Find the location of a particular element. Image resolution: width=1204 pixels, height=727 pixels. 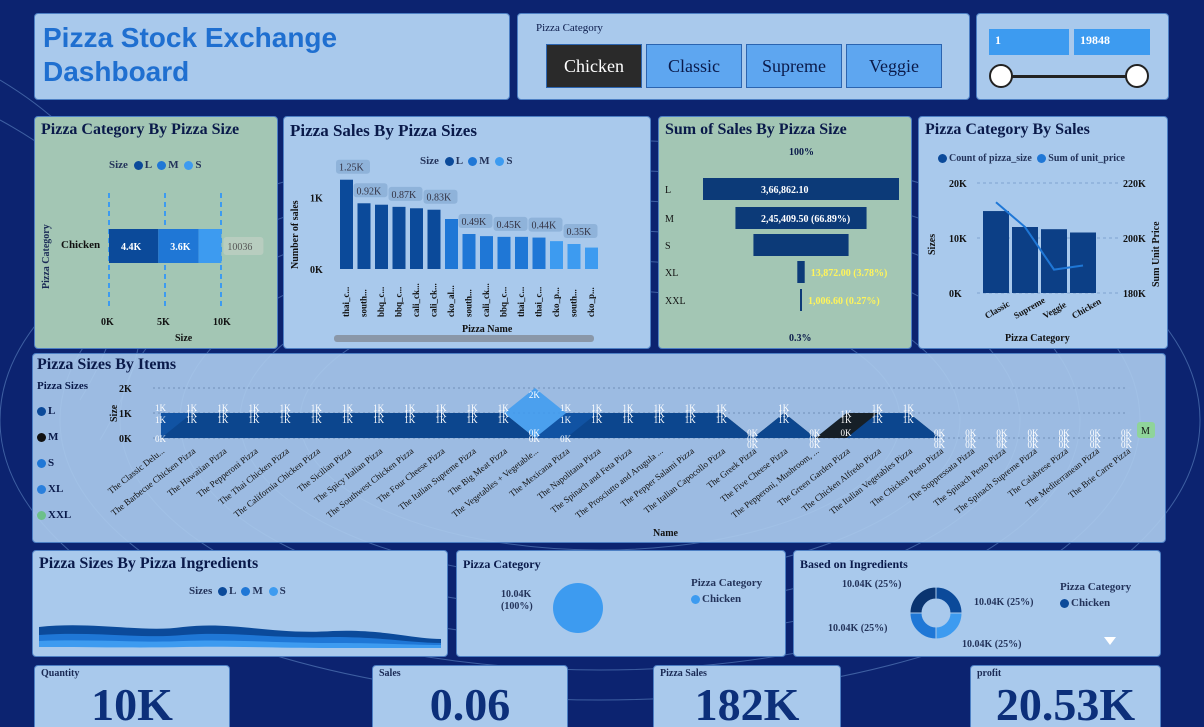

y2-tick-label: 220K is located at coordinates (1134, 184).